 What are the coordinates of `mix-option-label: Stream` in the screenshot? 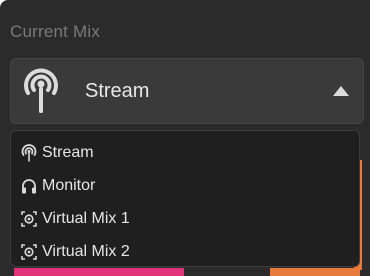 It's located at (68, 152).